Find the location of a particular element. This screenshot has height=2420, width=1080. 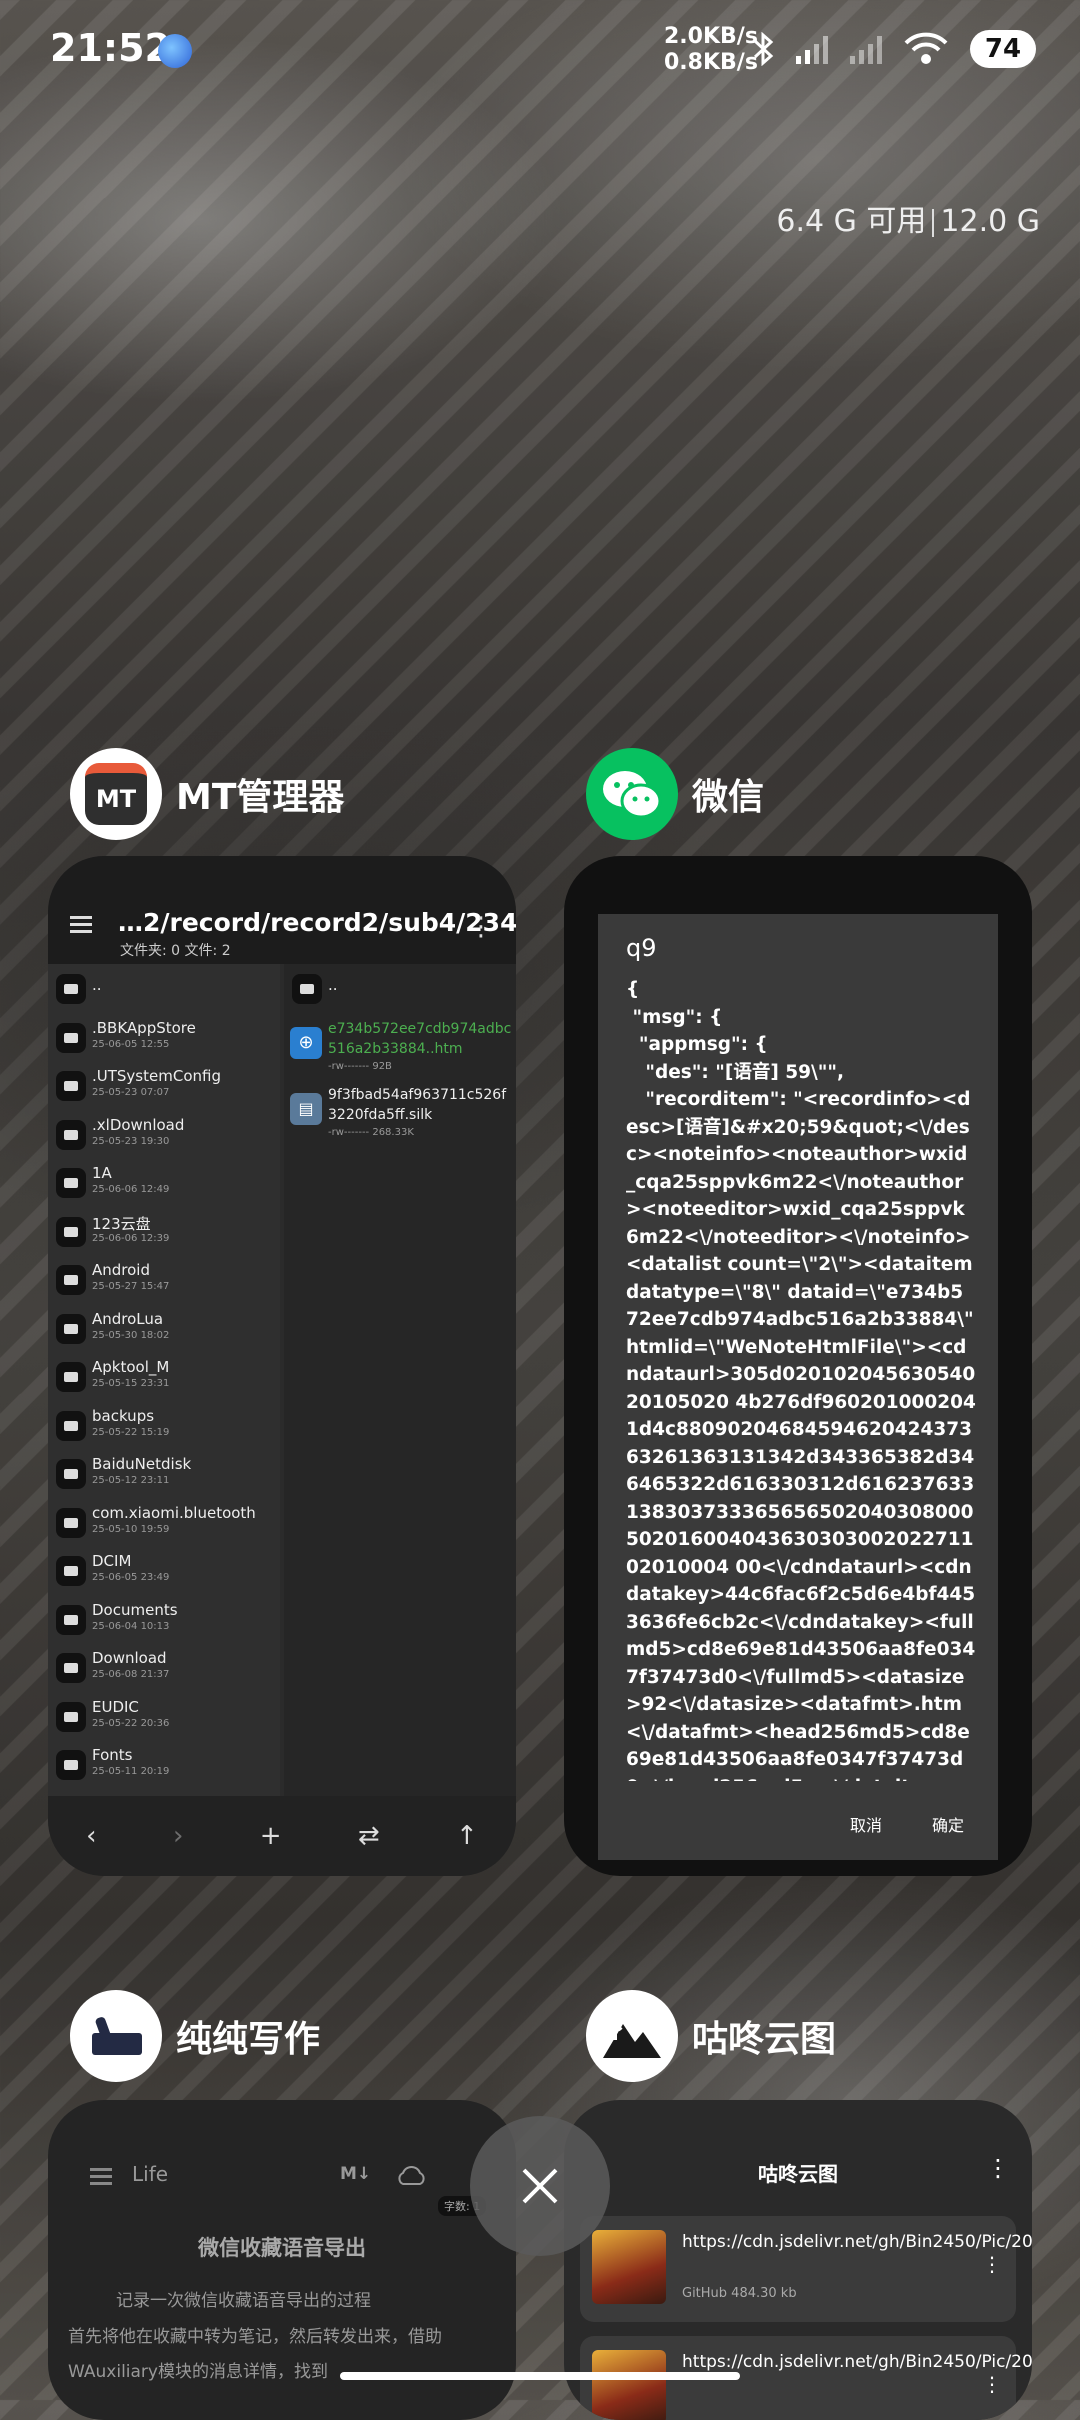

folder-item: Apktool_M 25-05-15 23:31 is located at coordinates (164, 1376).